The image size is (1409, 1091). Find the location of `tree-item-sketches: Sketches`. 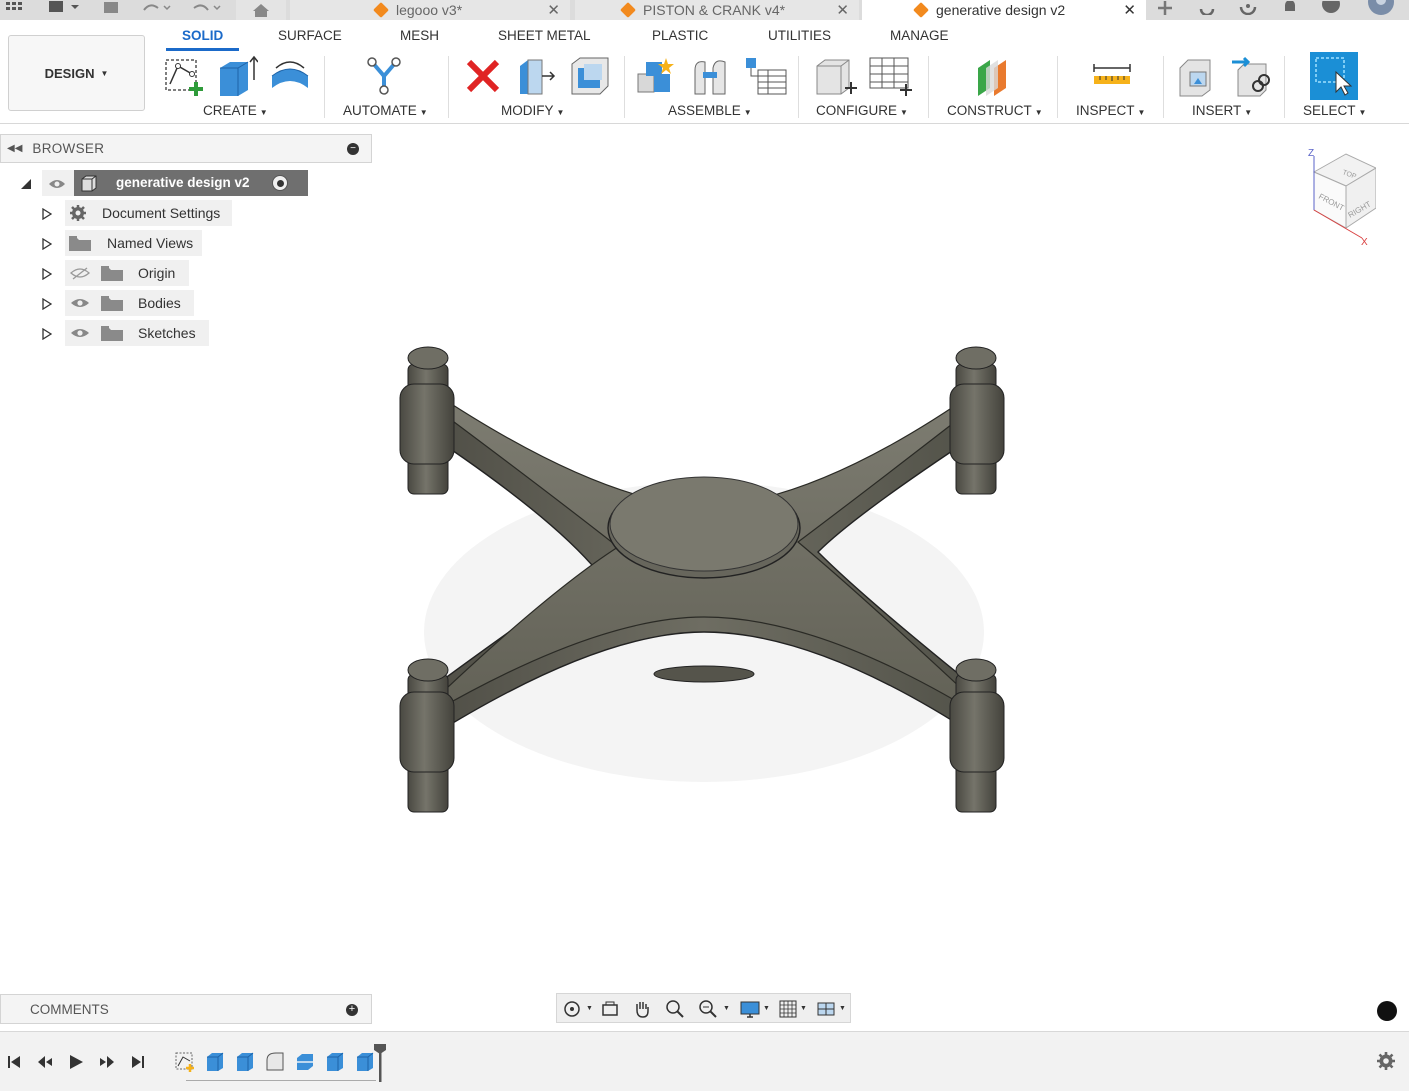

tree-item-sketches: Sketches is located at coordinates (137, 333).